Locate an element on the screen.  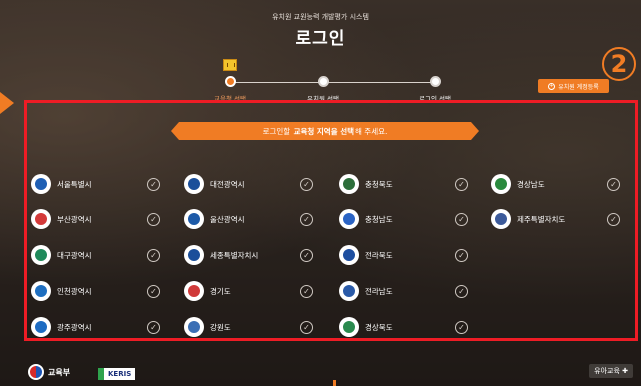
gwangju-emblem-icon is located at coordinates (41, 327).